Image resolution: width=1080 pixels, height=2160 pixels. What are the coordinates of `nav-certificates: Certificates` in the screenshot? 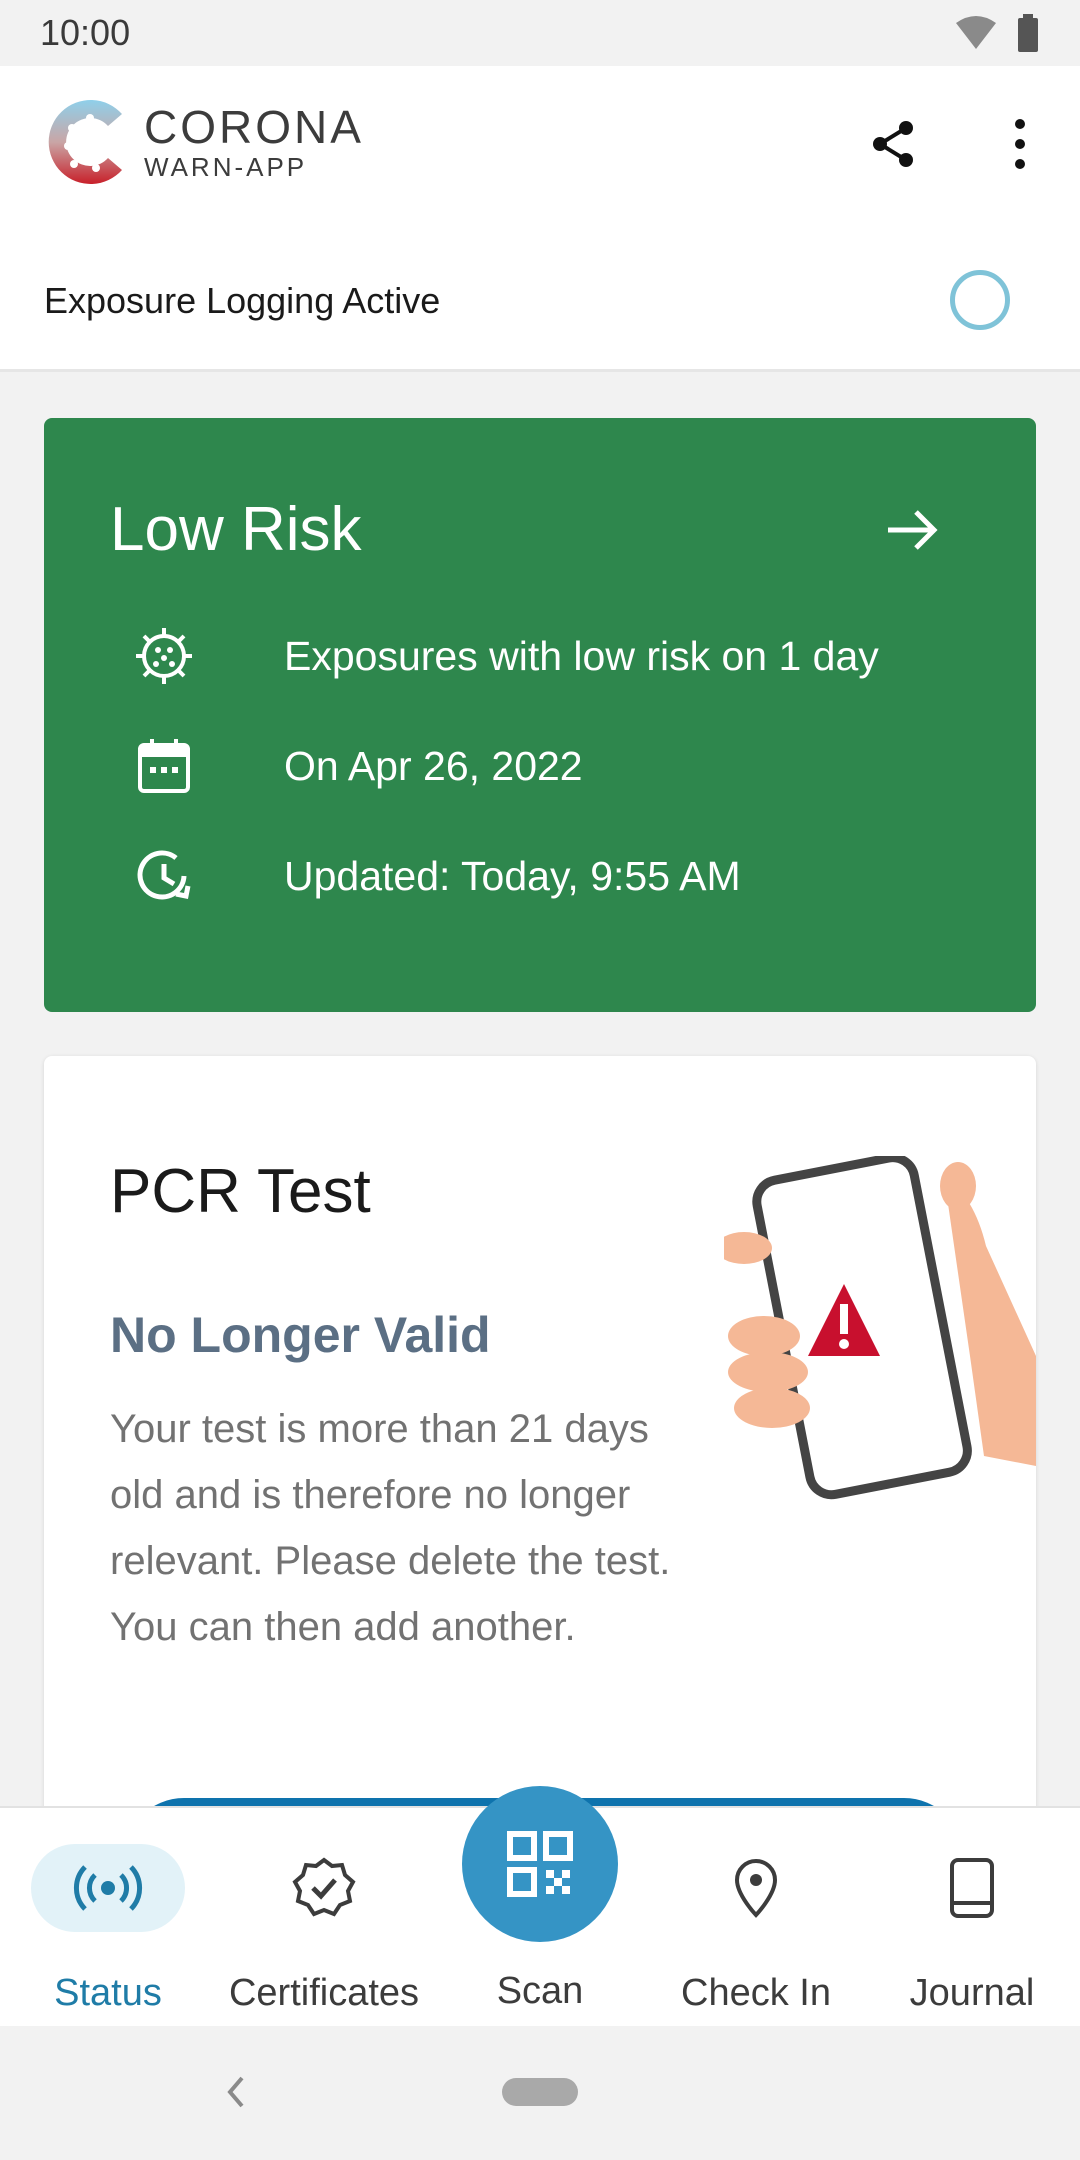 It's located at (324, 1918).